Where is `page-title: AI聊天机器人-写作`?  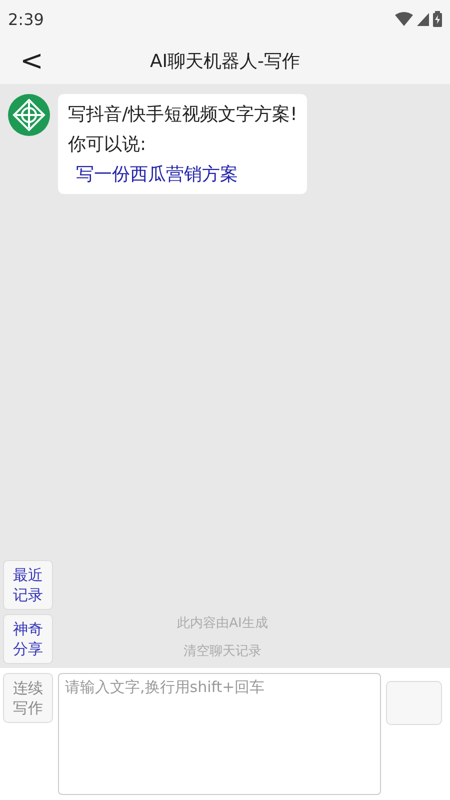
page-title: AI聊天机器人-写作 is located at coordinates (225, 61).